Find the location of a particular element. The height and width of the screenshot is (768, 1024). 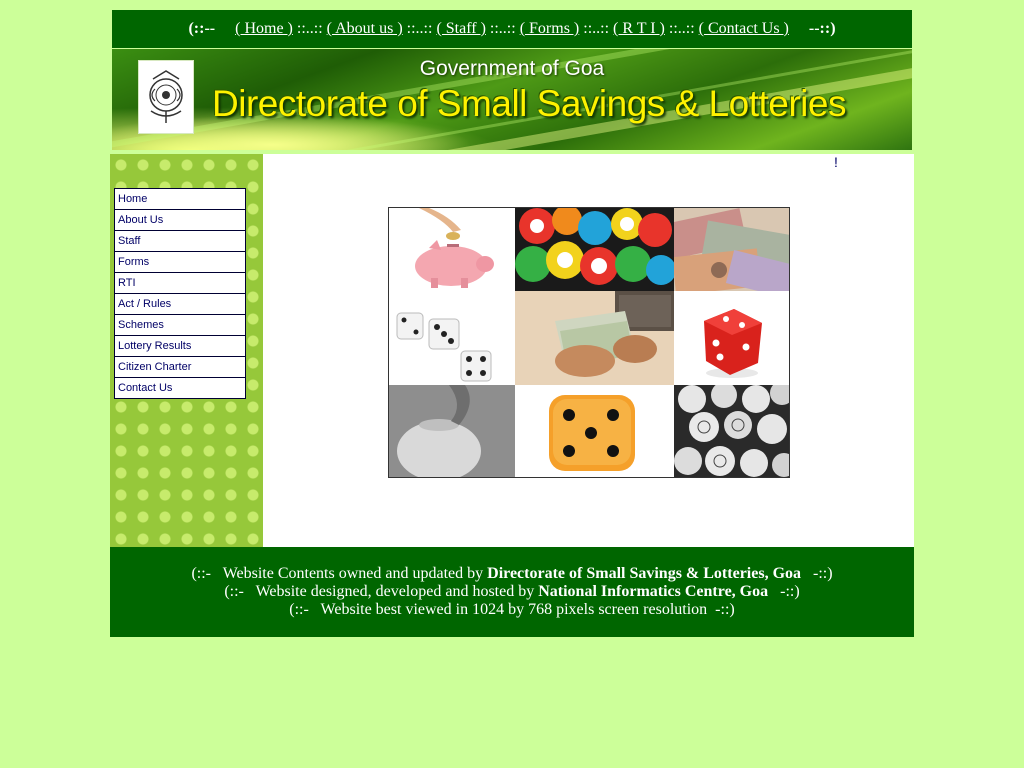

banner-subtitle: Government of Goa is located at coordinates (512, 68).